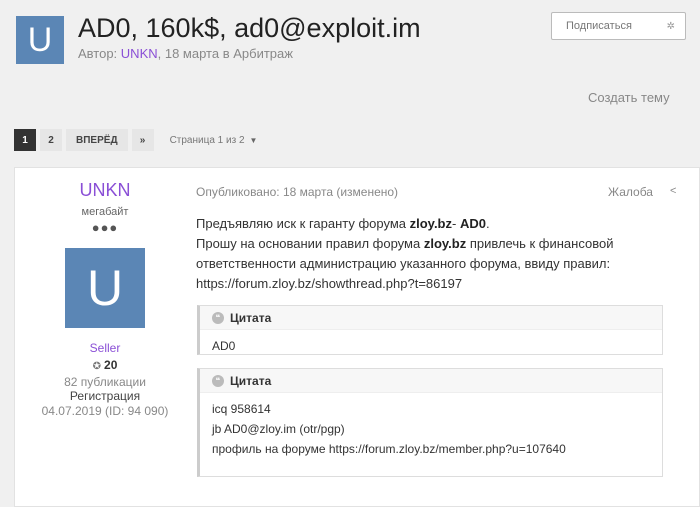 This screenshot has height=507, width=700. What do you see at coordinates (249, 28) in the screenshot?
I see `page-title: AD0, 160k$, ad0@exploit.im` at bounding box center [249, 28].